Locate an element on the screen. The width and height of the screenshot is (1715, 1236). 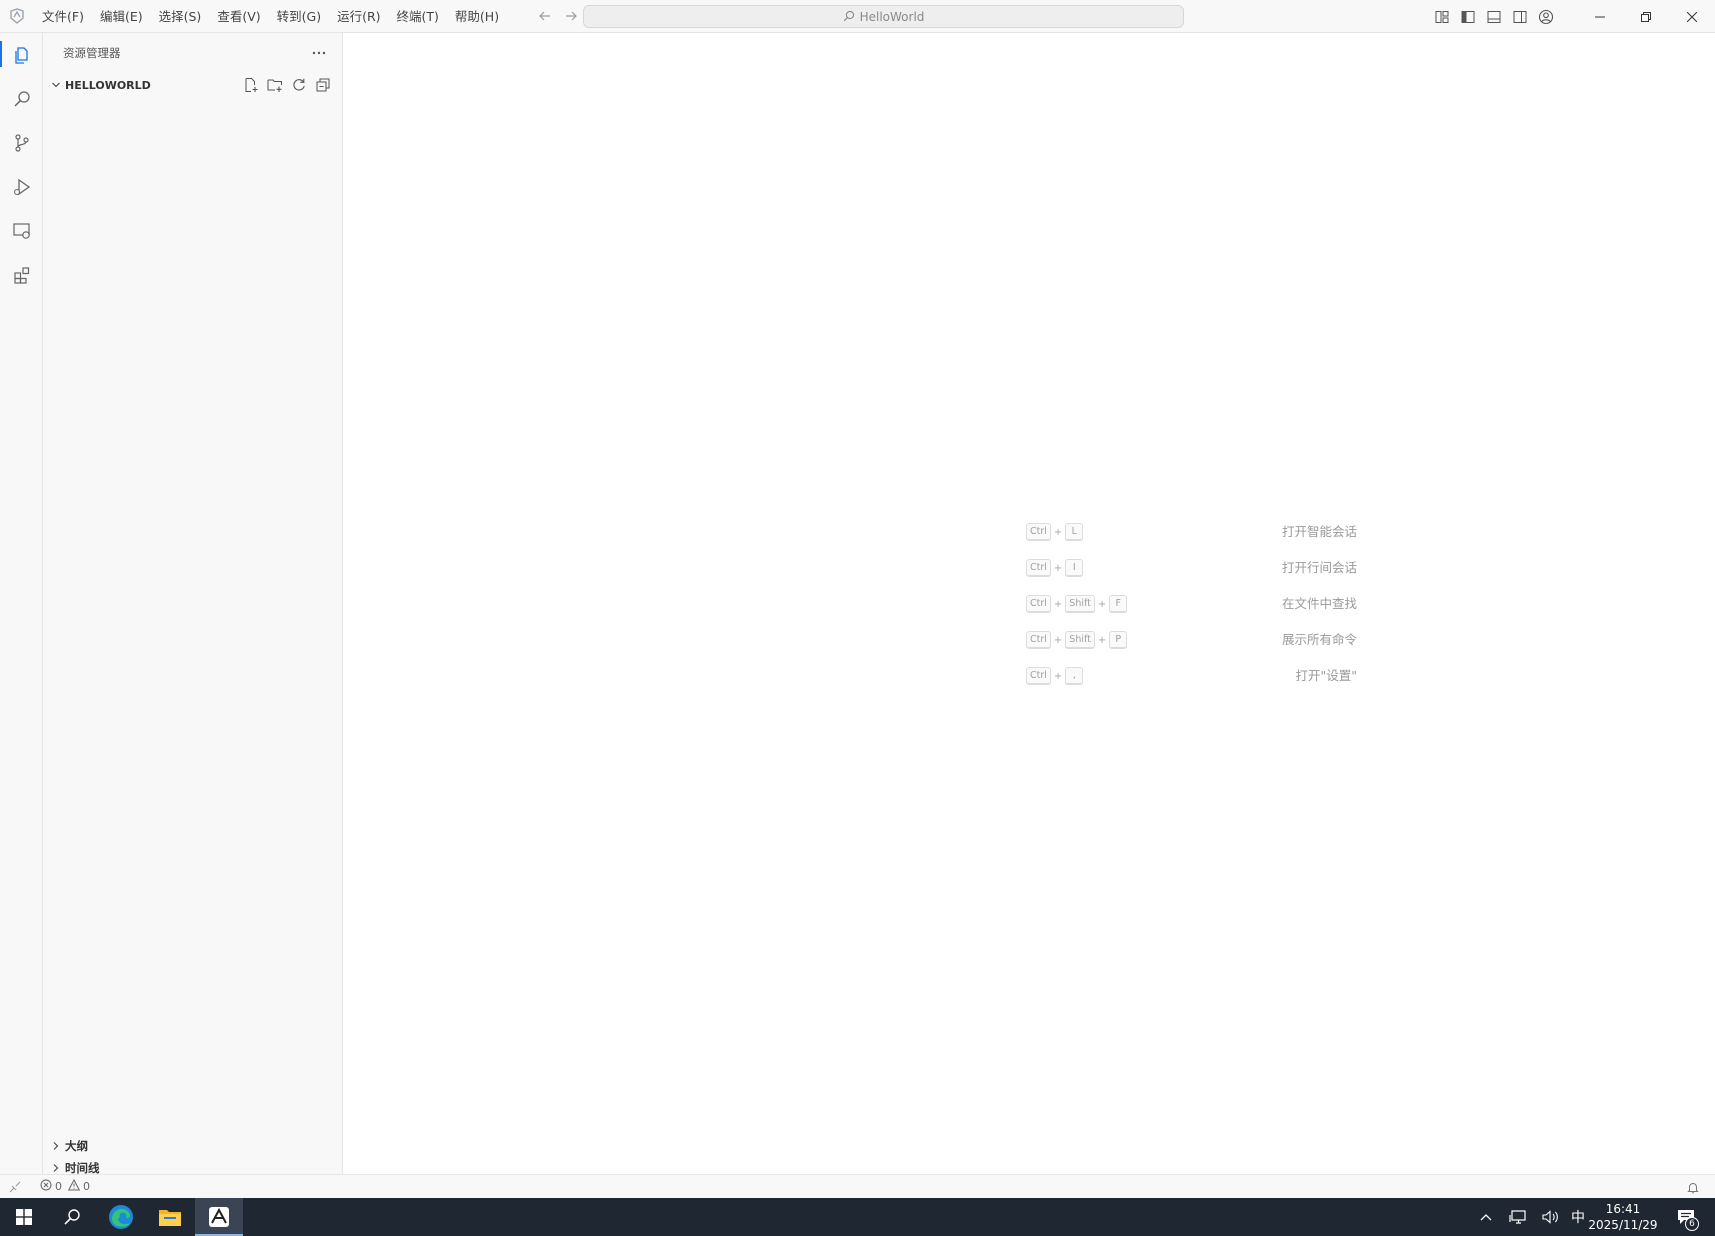
outline-pane-header: 大纲 is located at coordinates (193, 1146).